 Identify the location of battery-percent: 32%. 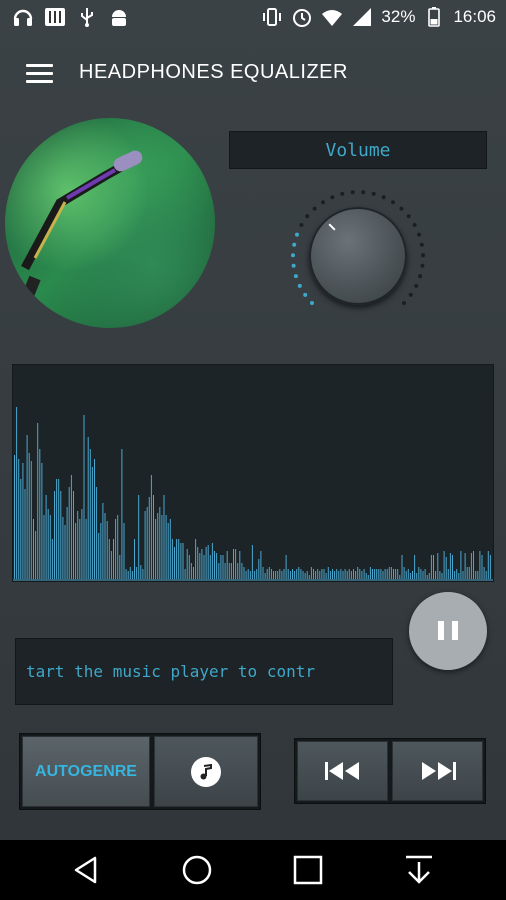
(398, 16).